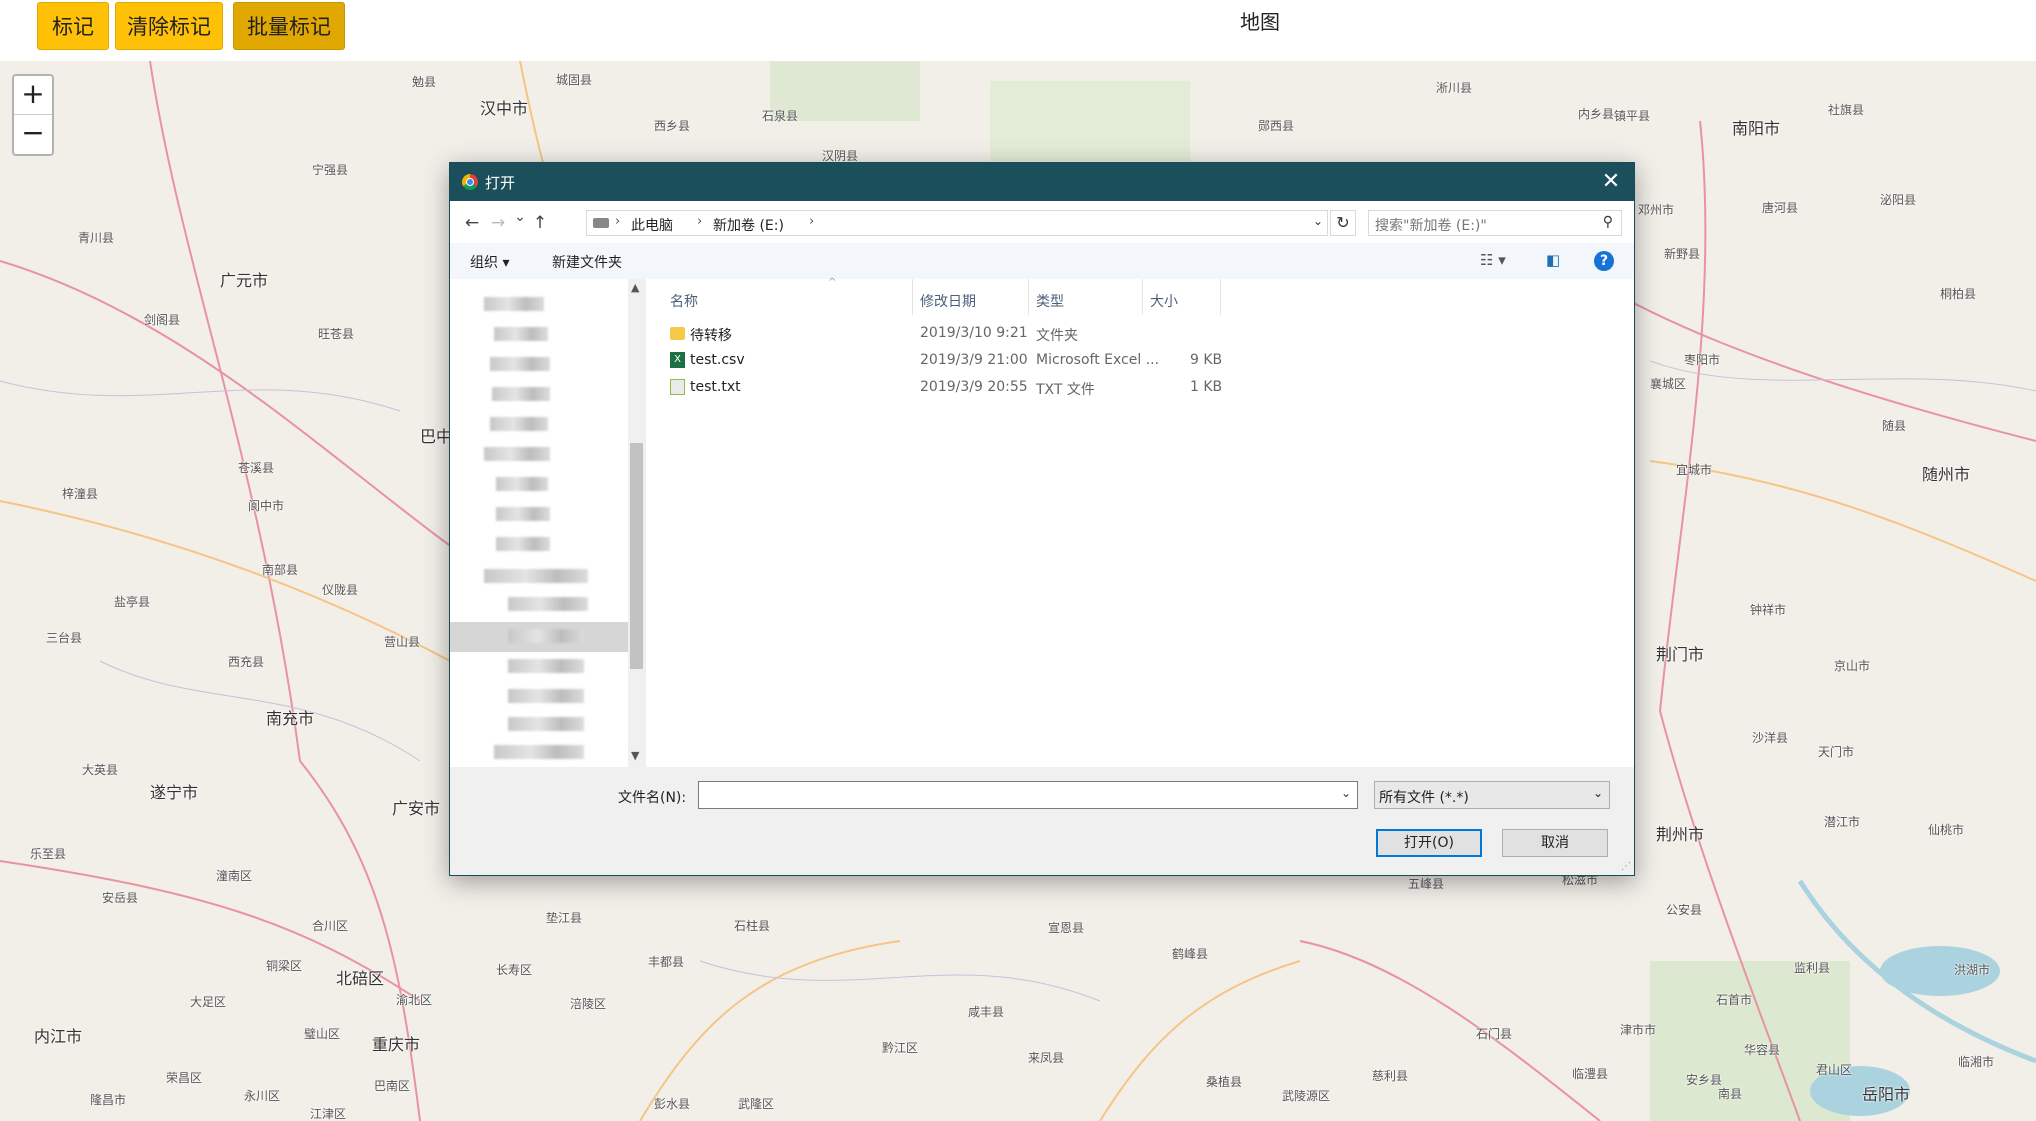  What do you see at coordinates (752, 926) in the screenshot?
I see `map-label: 石柱县` at bounding box center [752, 926].